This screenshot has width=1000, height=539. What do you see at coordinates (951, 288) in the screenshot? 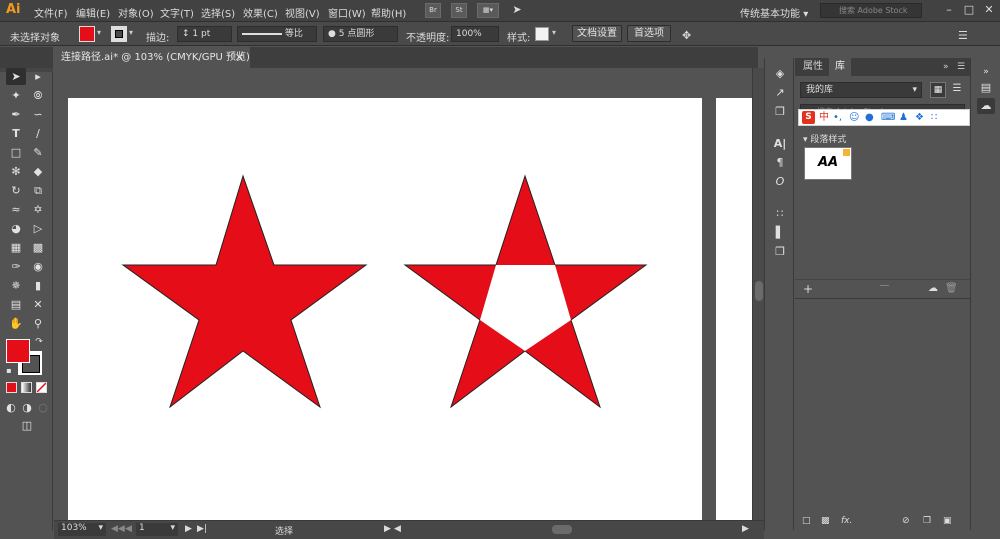
I see `trash-icon: 🗑` at bounding box center [951, 288].